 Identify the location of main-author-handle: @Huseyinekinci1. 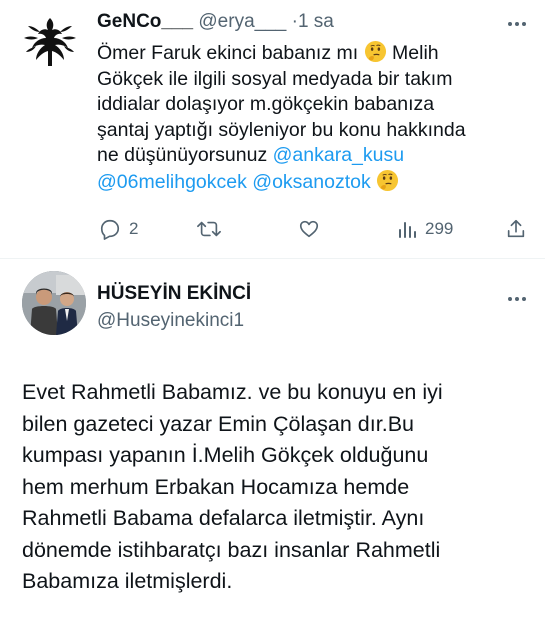
(170, 321).